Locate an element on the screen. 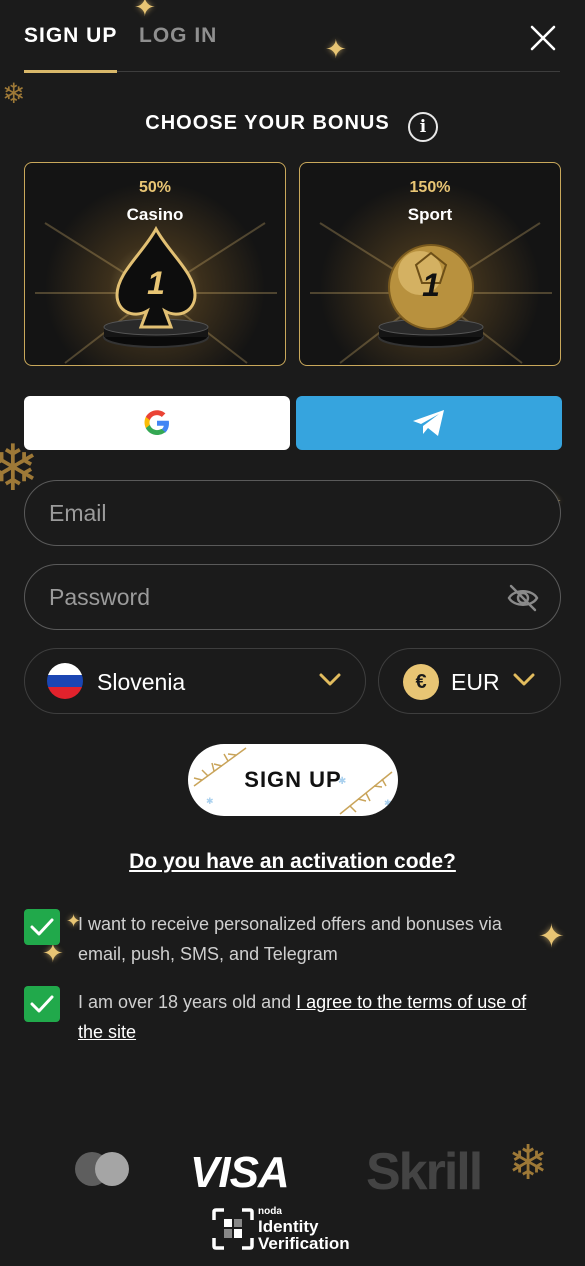 This screenshot has height=1266, width=585. bonus-name: Sport is located at coordinates (430, 214).